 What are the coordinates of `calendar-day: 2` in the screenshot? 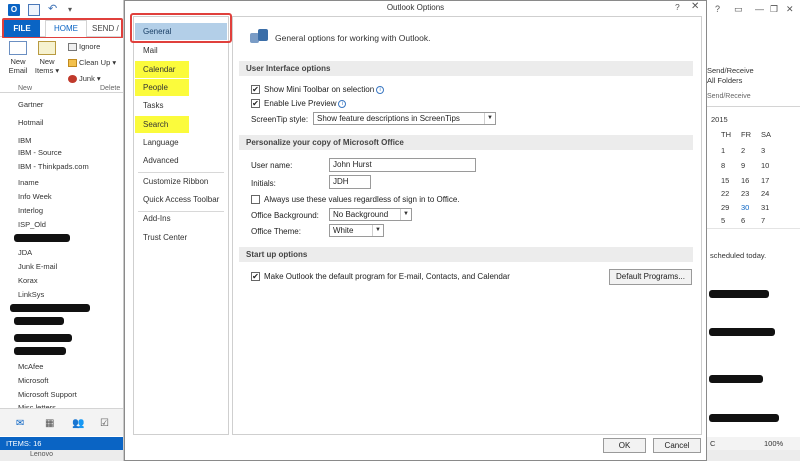 It's located at (751, 150).